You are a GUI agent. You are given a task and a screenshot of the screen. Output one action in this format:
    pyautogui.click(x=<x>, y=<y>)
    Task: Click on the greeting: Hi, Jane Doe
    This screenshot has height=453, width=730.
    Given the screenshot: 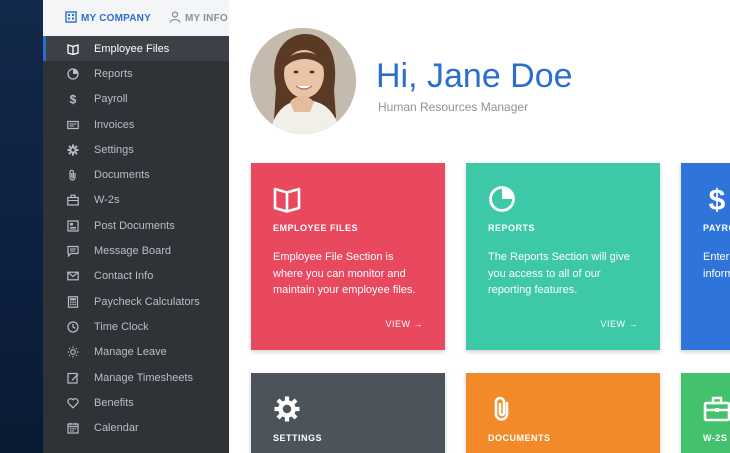 What is the action you would take?
    pyautogui.click(x=474, y=76)
    